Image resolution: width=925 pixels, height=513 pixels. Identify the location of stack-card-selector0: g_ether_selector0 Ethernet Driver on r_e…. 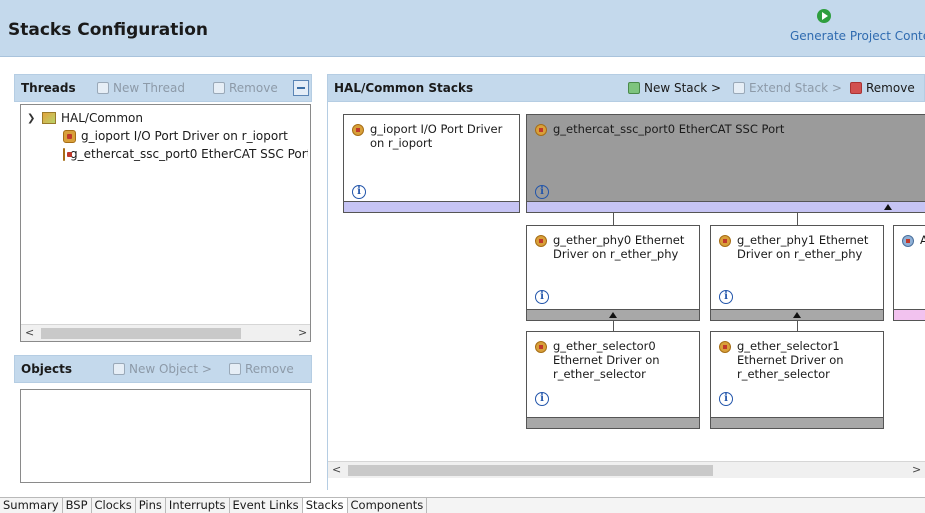
(613, 380).